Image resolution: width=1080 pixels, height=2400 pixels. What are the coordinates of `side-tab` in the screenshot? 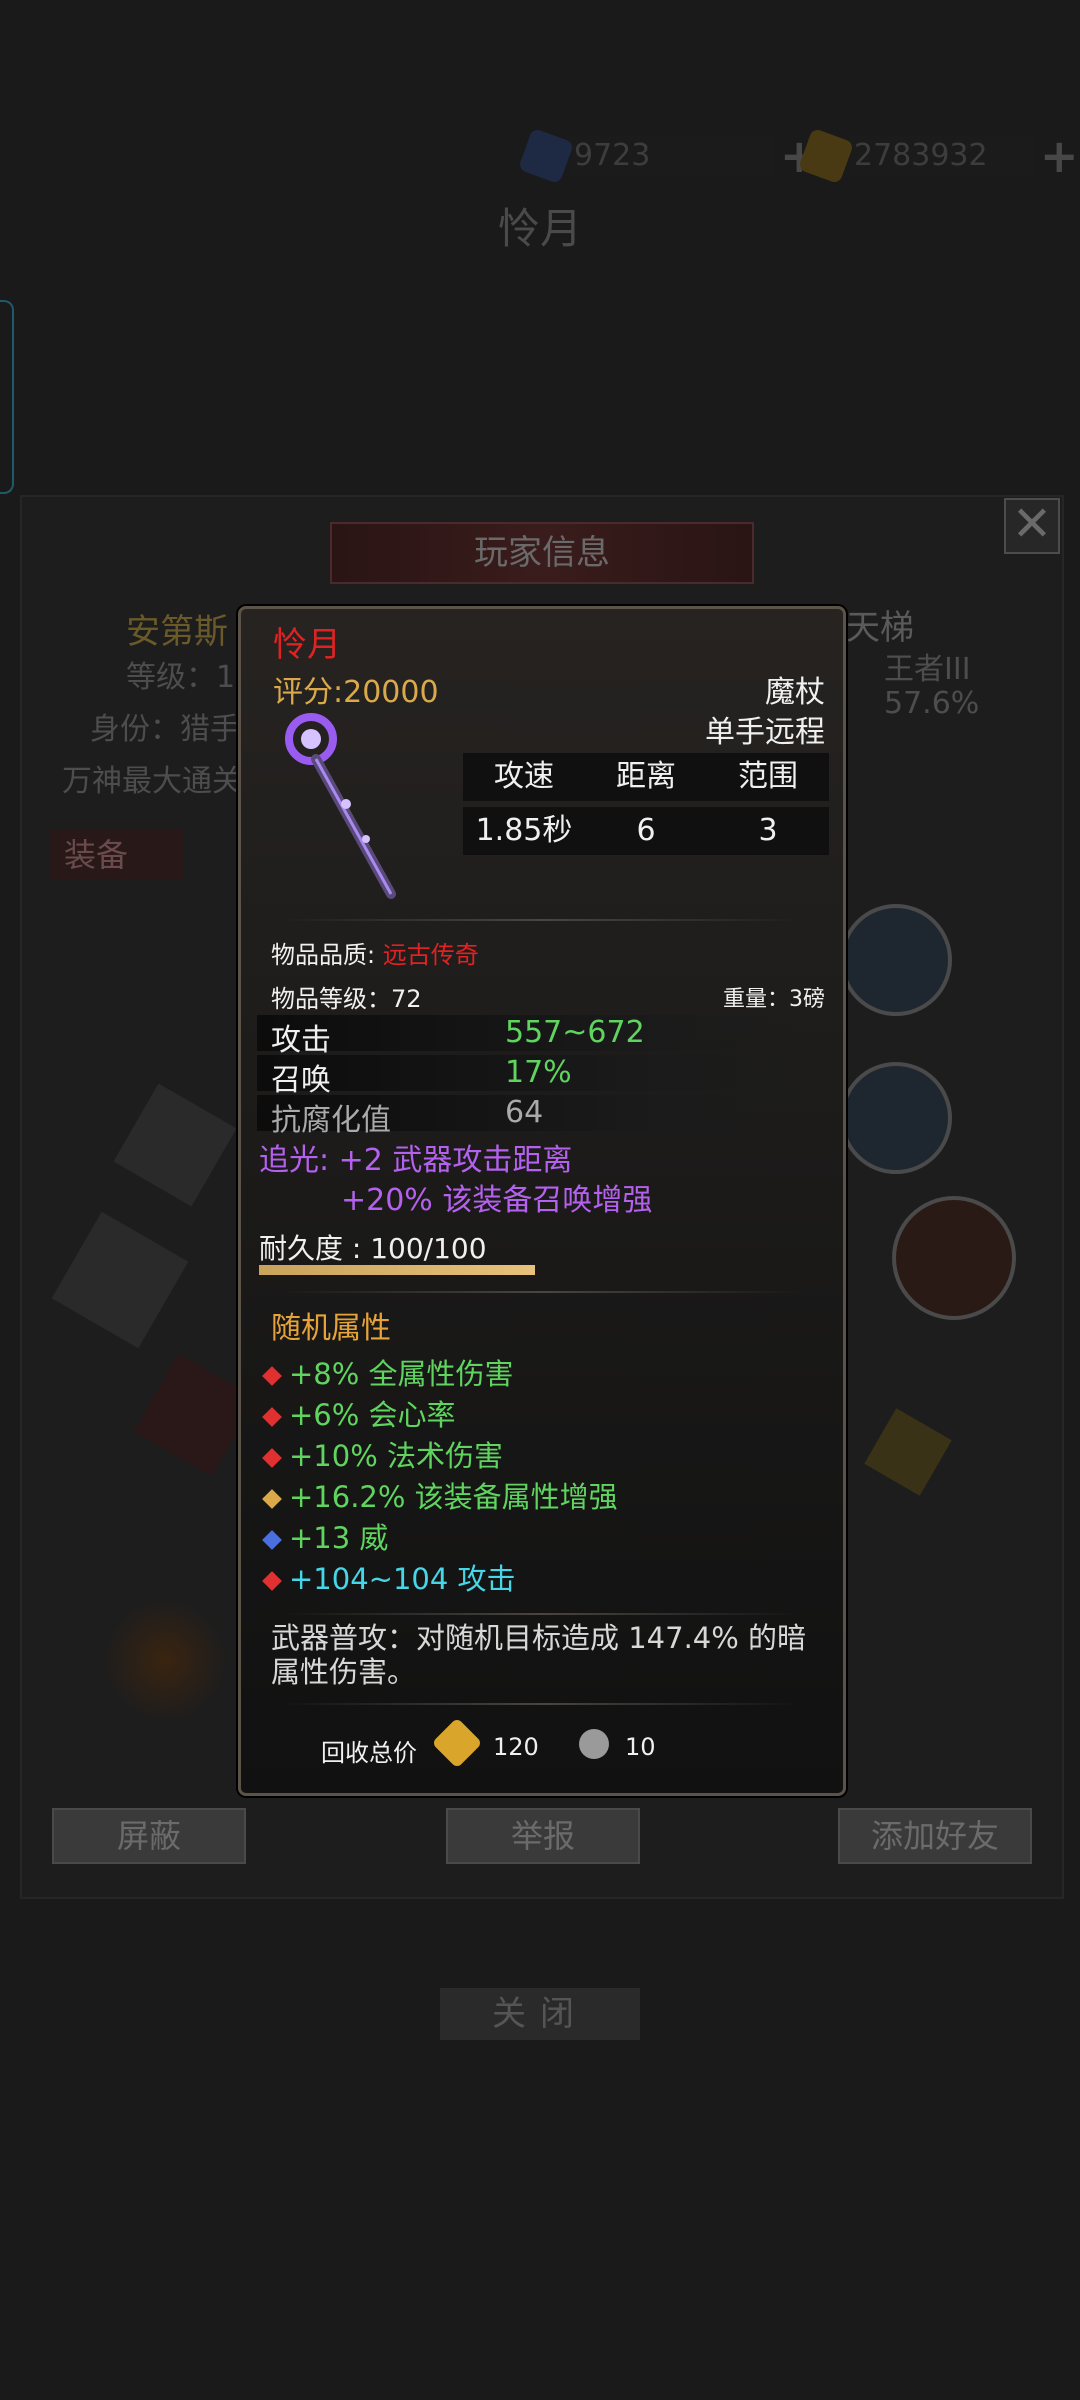 It's located at (7, 397).